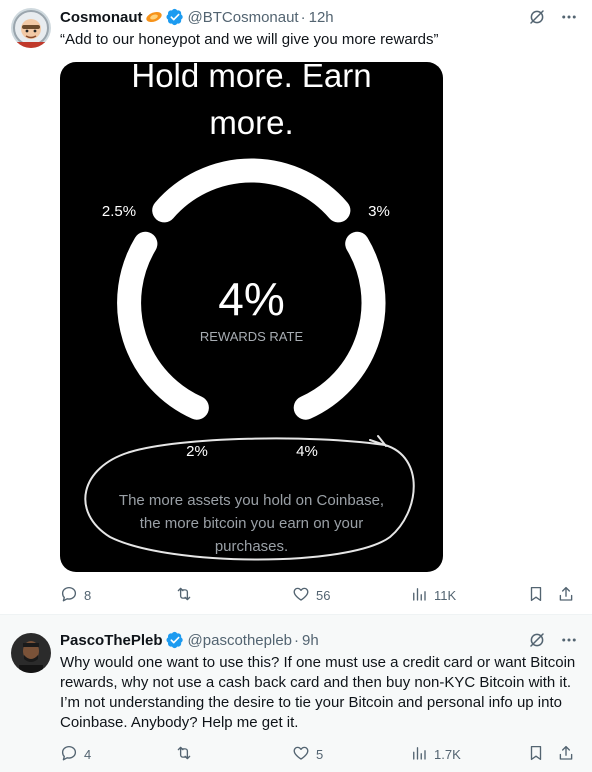 This screenshot has width=592, height=772. I want to click on tweet-action-bar: 4 5 1.7K, so click(320, 754).